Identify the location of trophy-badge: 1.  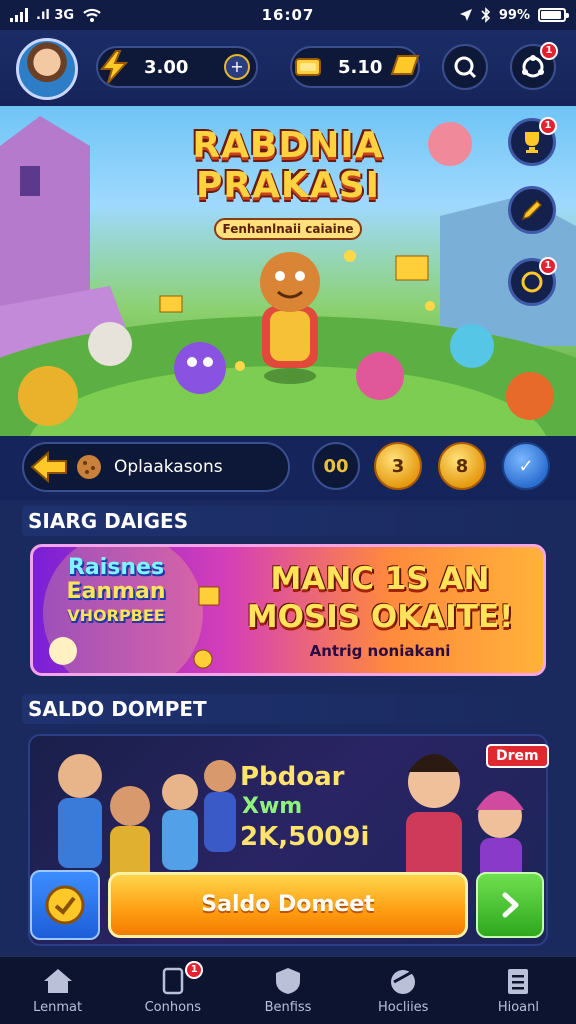
(548, 126).